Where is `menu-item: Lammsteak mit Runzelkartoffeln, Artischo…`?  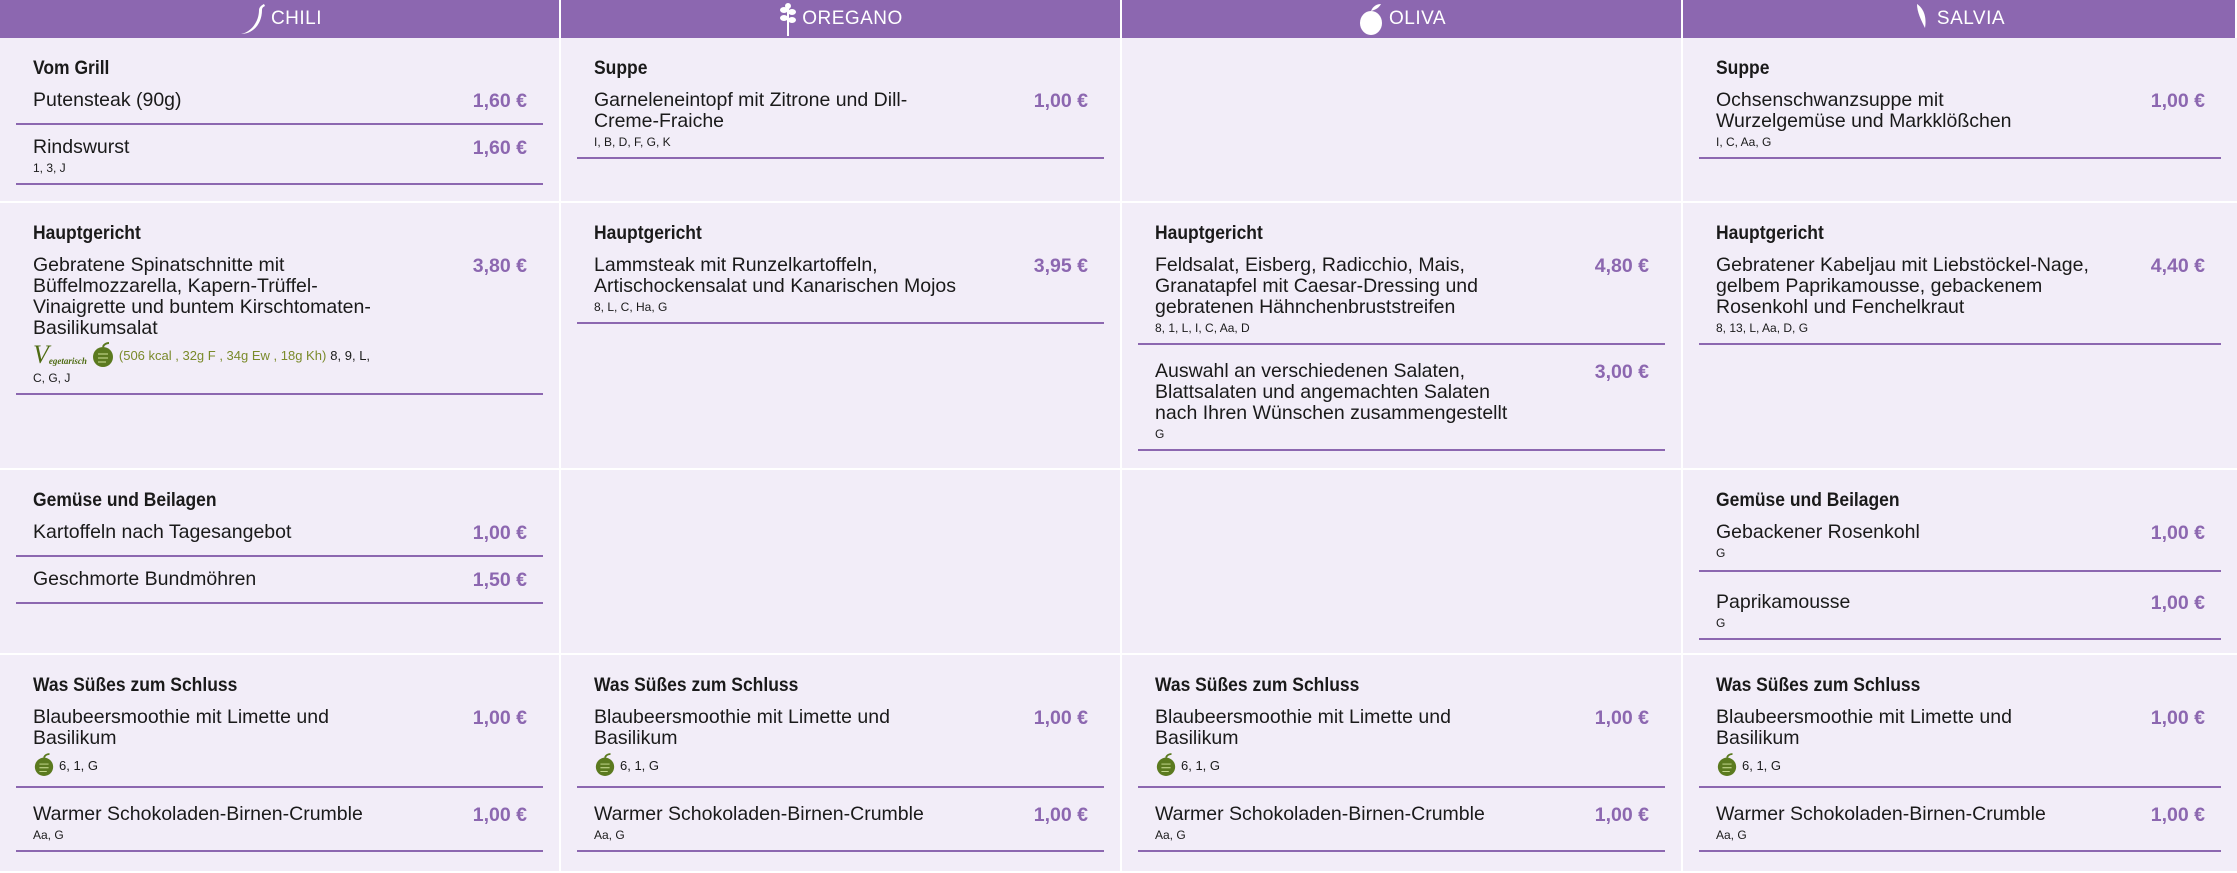 menu-item: Lammsteak mit Runzelkartoffeln, Artischo… is located at coordinates (840, 289).